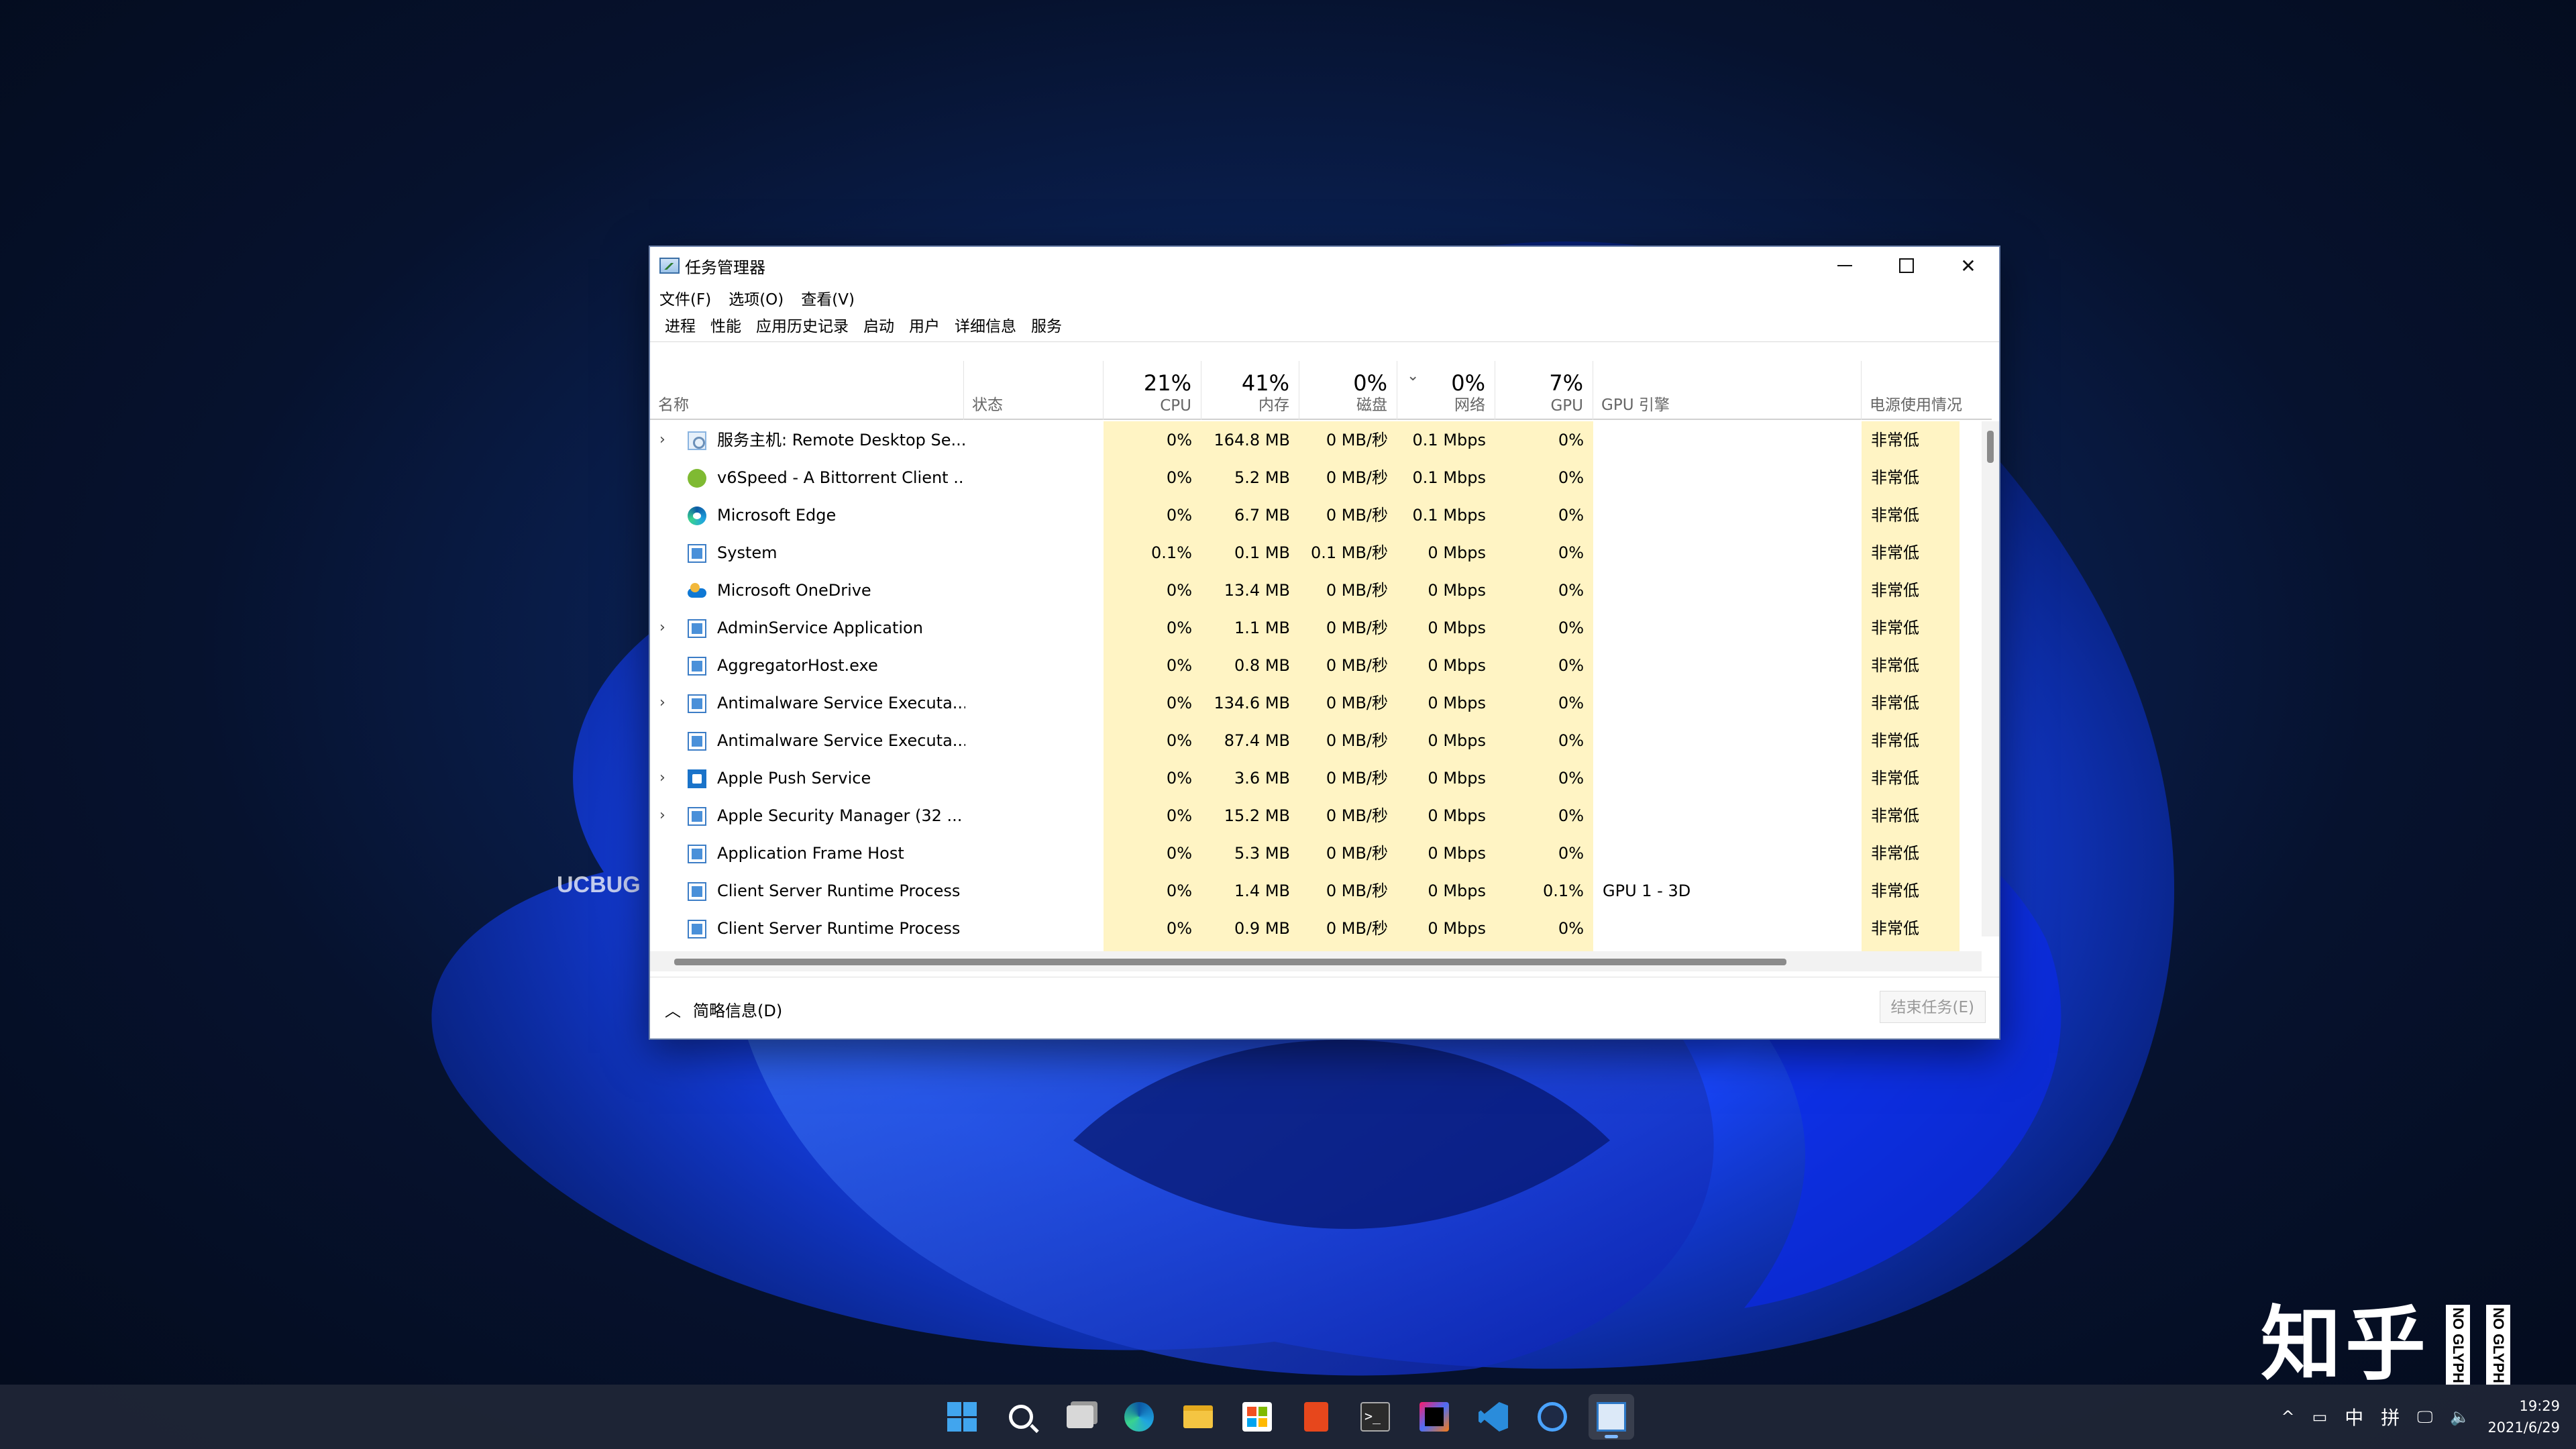 The width and height of the screenshot is (2576, 1449). Describe the element at coordinates (924, 327) in the screenshot. I see `tab-users: 用户` at that location.